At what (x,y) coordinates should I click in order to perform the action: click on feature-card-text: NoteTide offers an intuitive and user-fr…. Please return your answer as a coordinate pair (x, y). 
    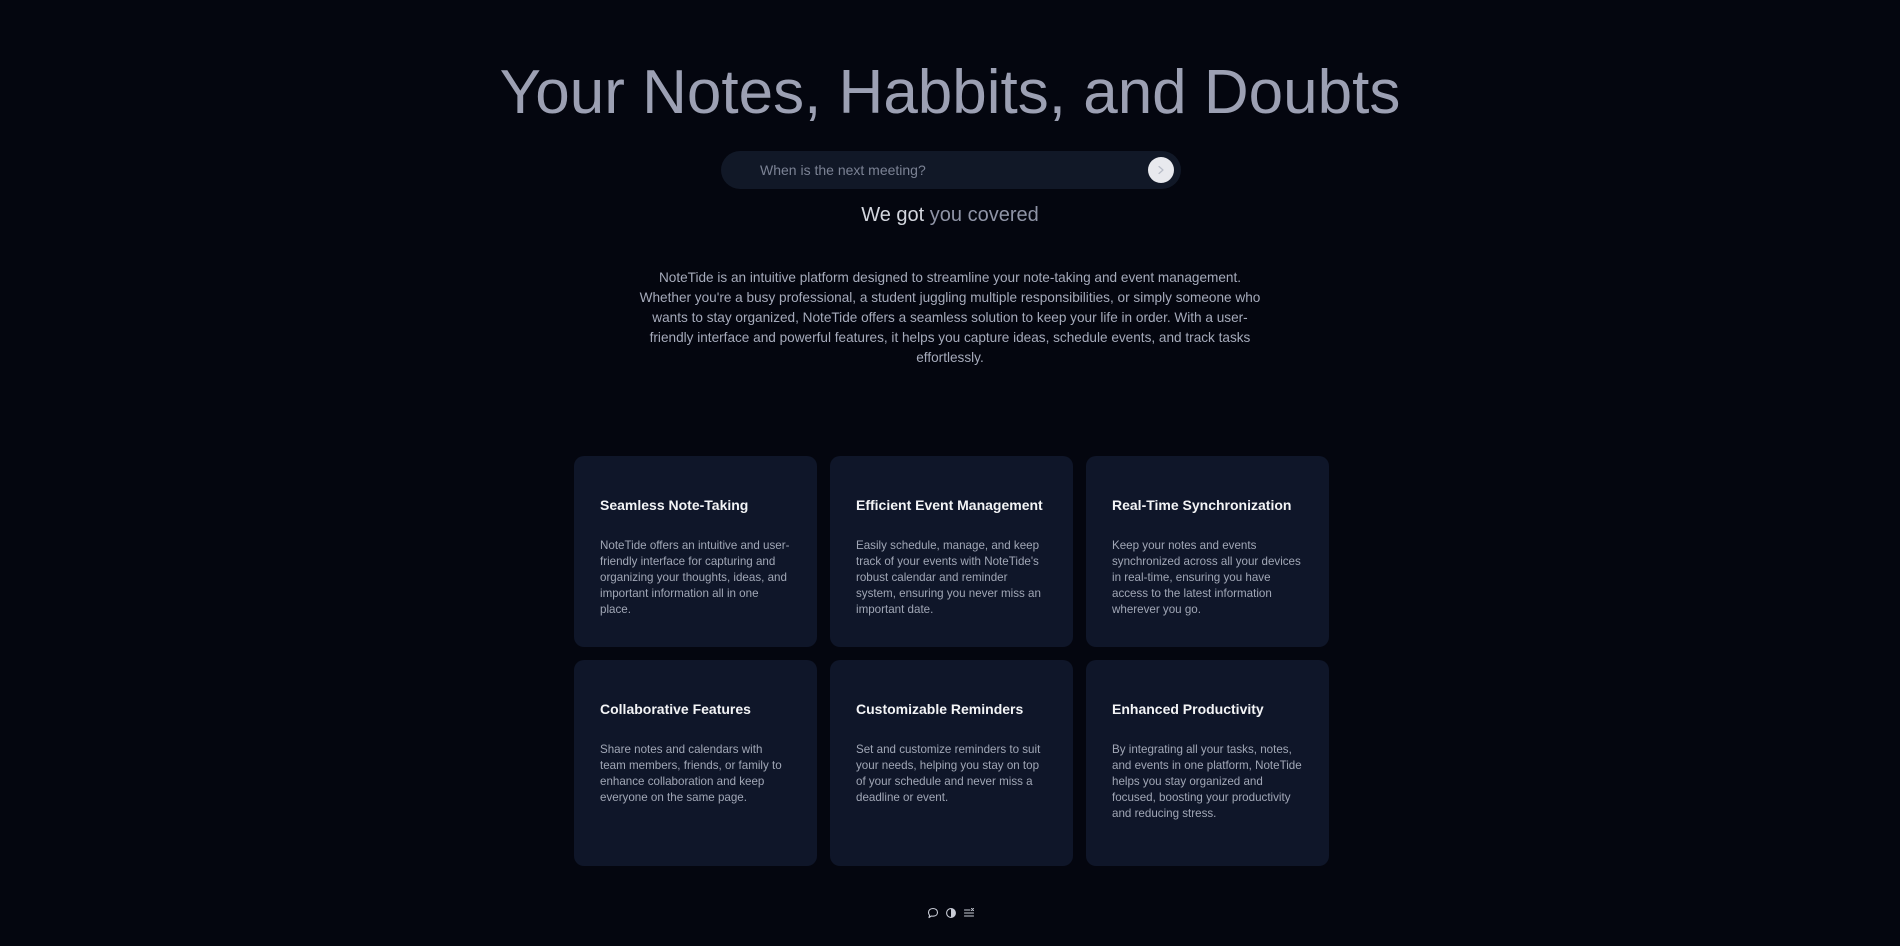
    Looking at the image, I should click on (695, 577).